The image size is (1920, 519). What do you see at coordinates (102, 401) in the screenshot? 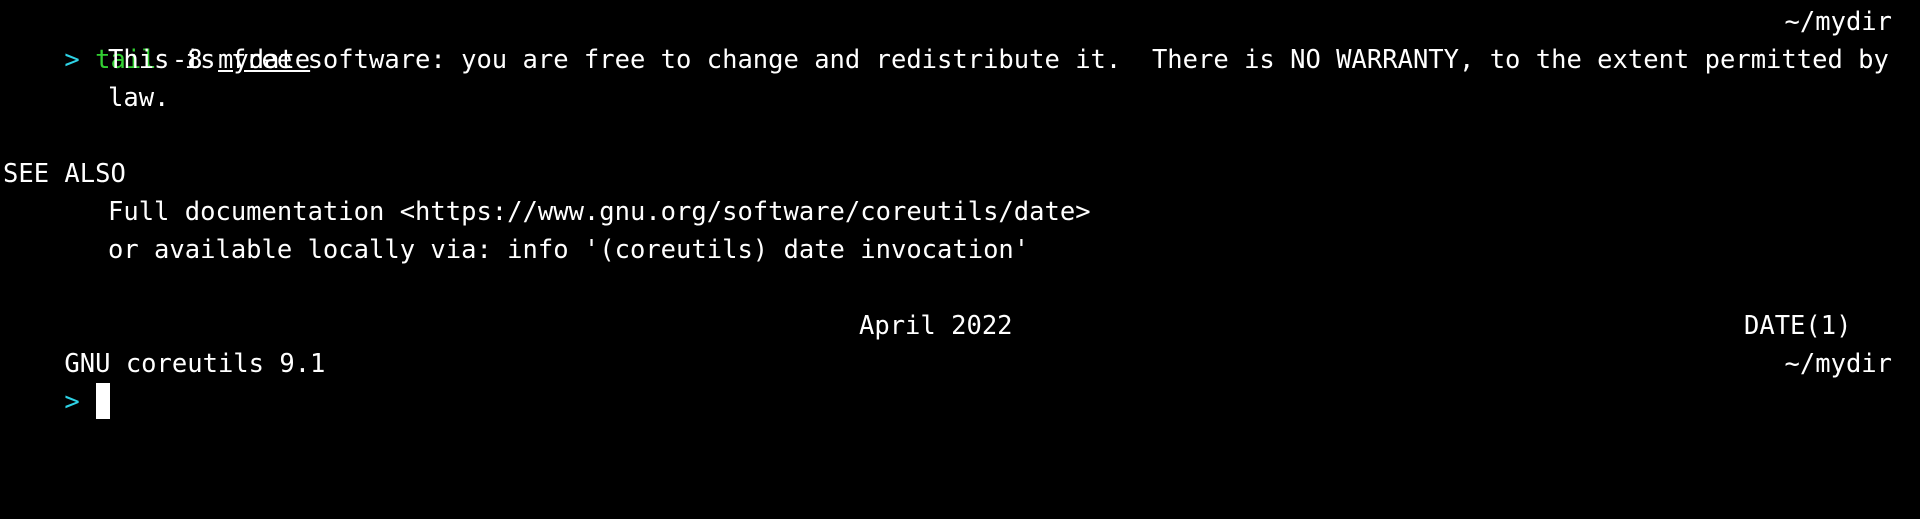
I see `text-cursor` at bounding box center [102, 401].